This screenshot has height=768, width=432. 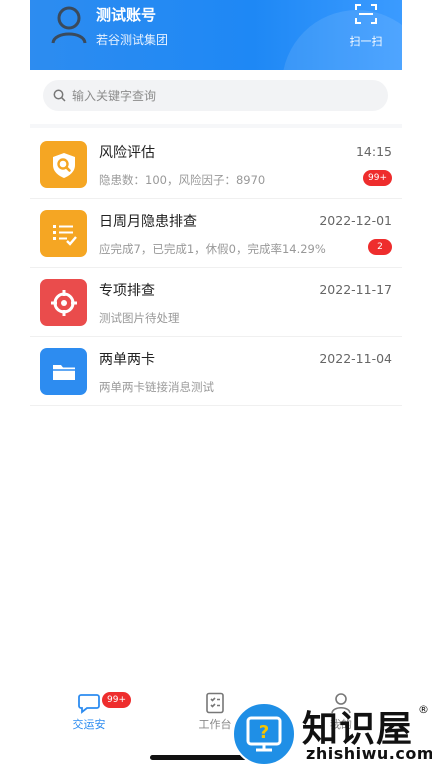 I want to click on item-time: 14:15, so click(x=373, y=151).